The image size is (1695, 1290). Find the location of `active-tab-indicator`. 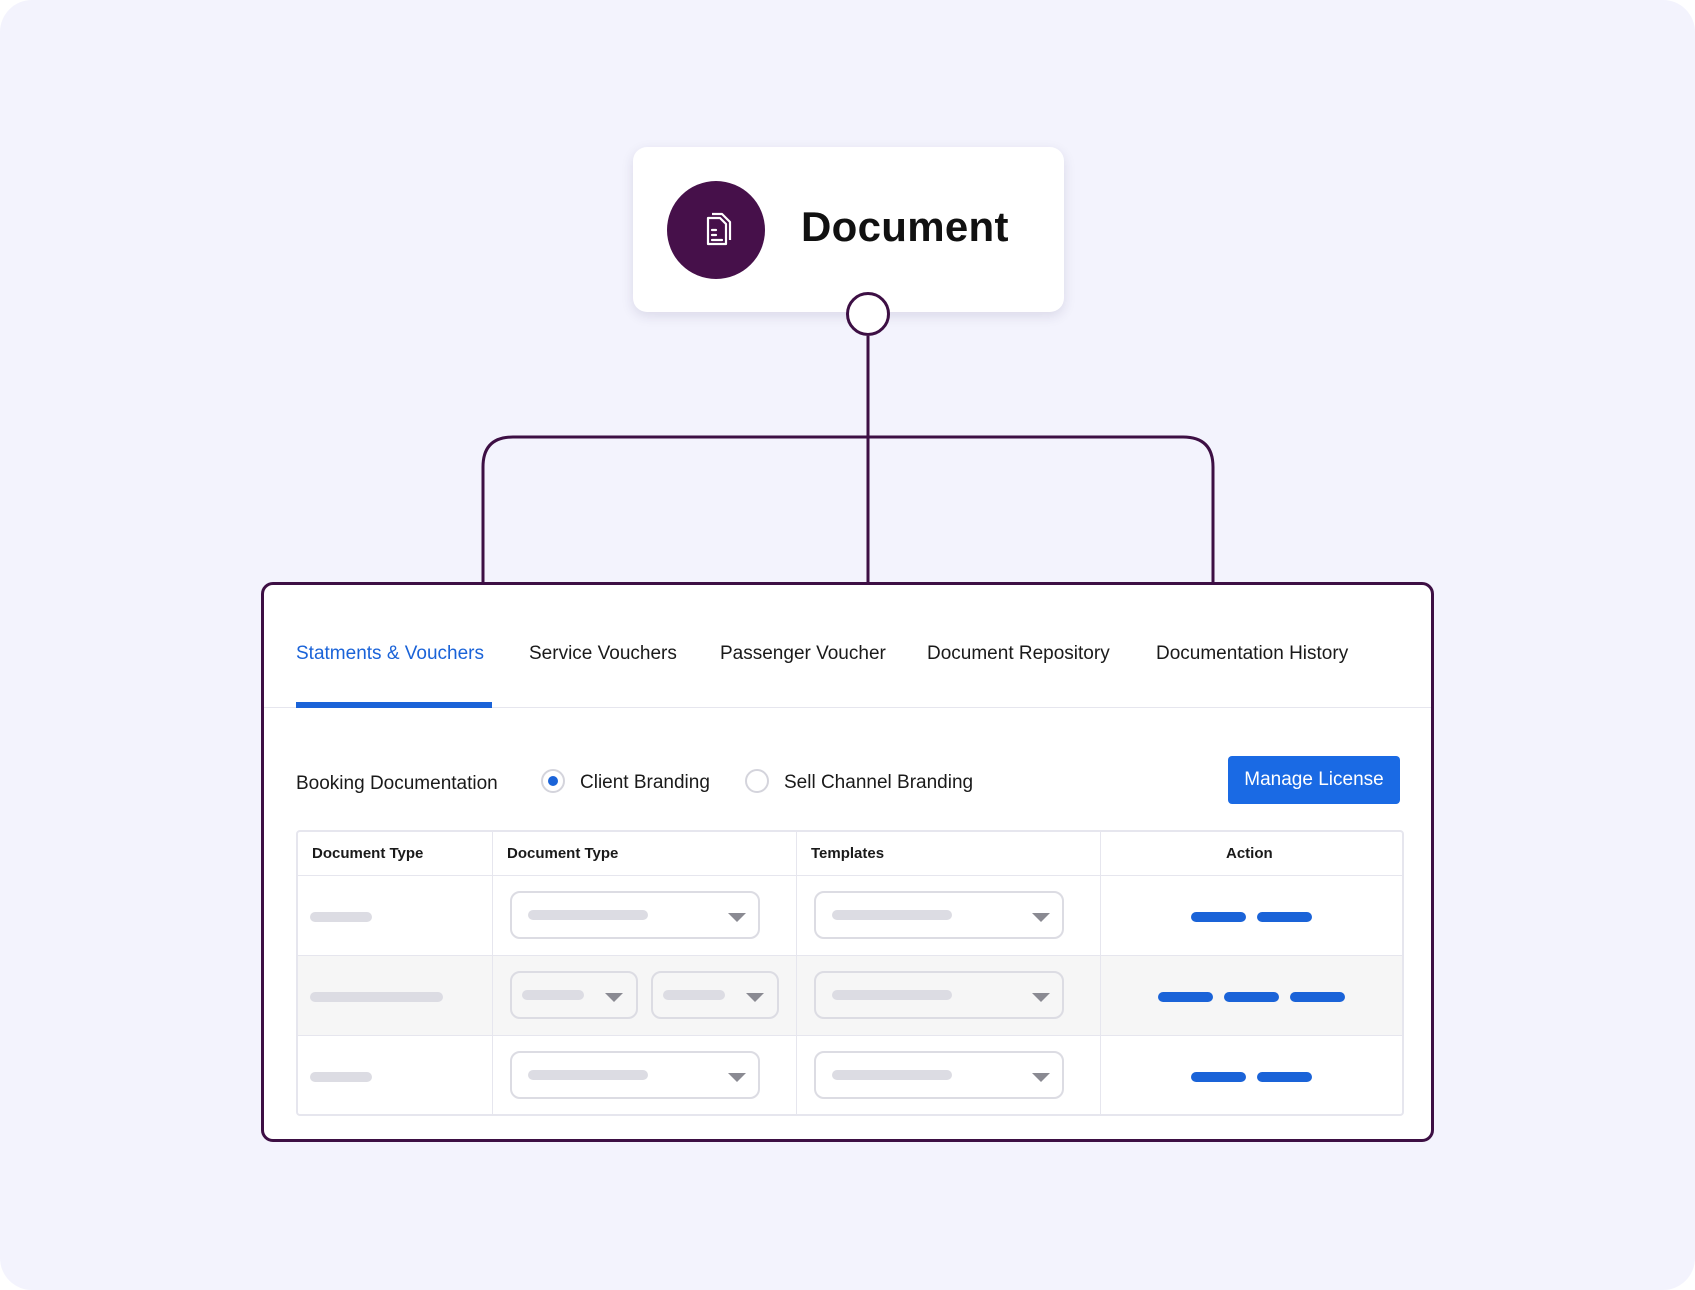

active-tab-indicator is located at coordinates (394, 705).